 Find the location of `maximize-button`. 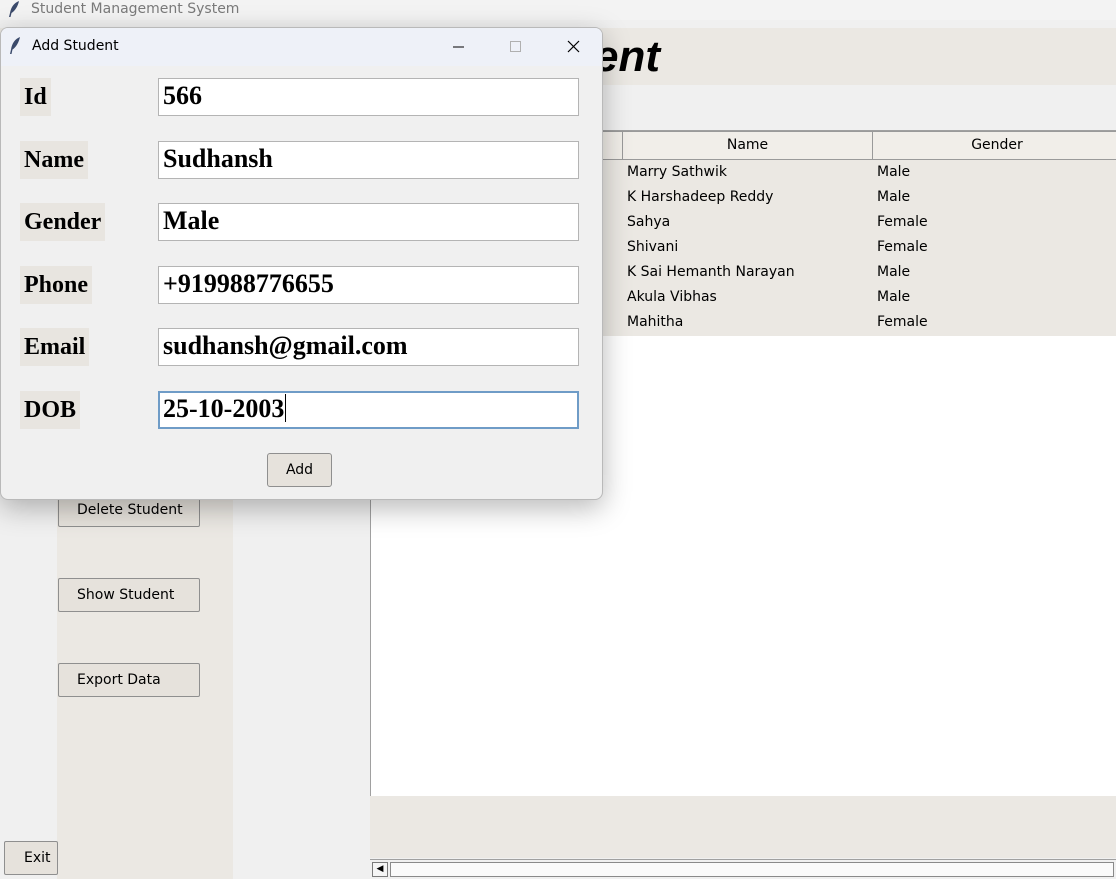

maximize-button is located at coordinates (516, 47).